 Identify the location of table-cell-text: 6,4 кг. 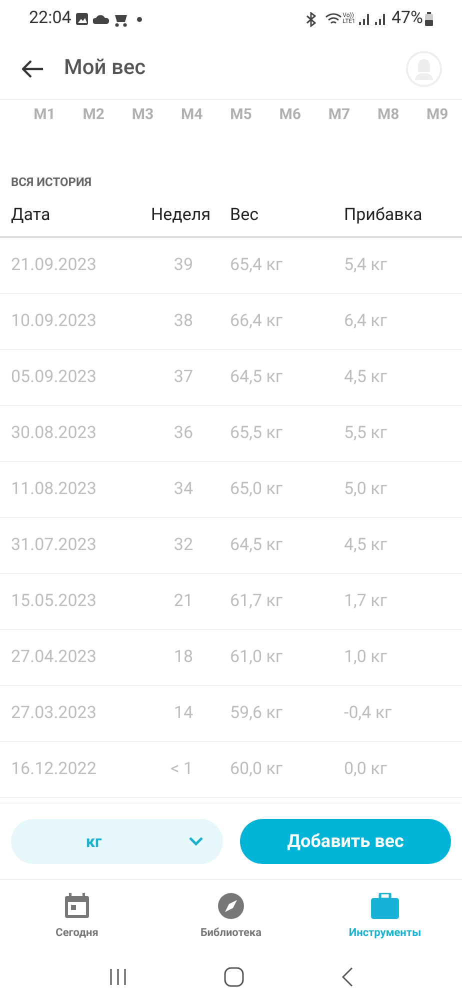
(365, 321).